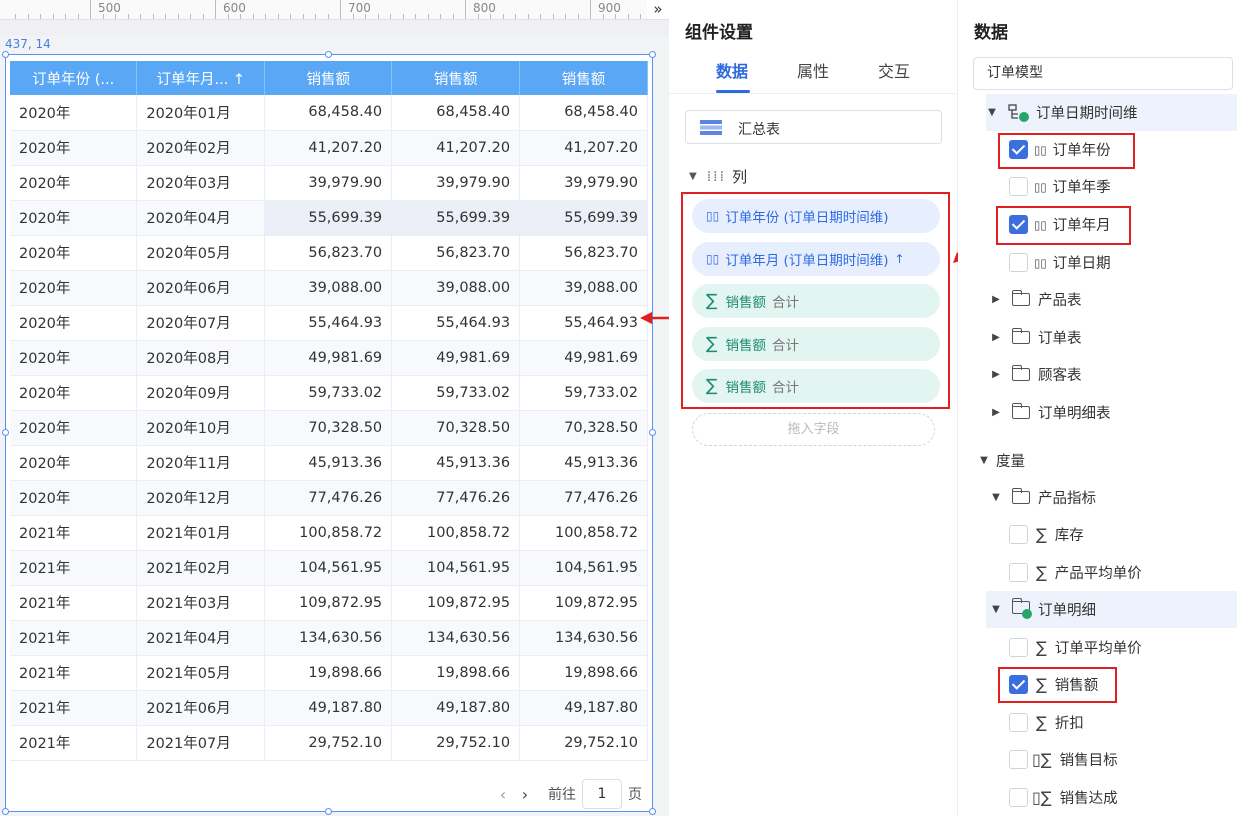  I want to click on tree-folder-product: ▶ 产品表, so click(1097, 299).